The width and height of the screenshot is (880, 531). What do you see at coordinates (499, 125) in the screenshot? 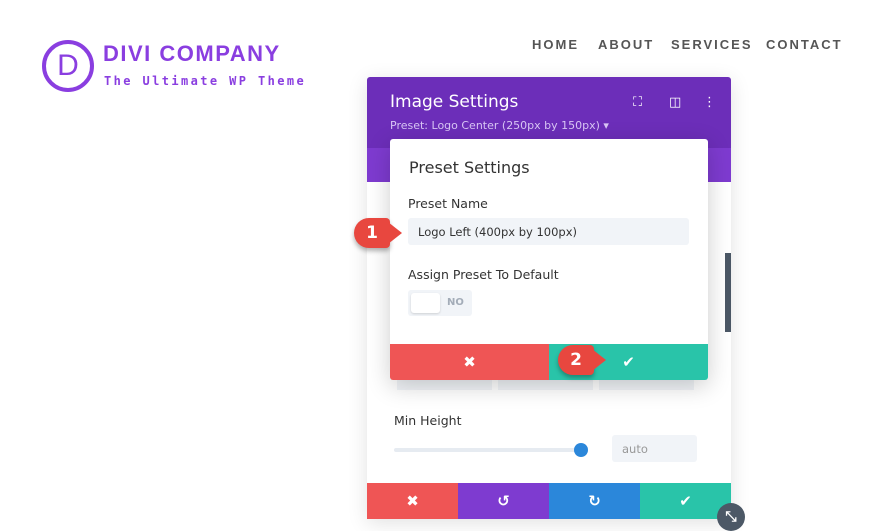
I see `preset-dropdown: Preset: Logo Center (250px by 150px) ▾` at bounding box center [499, 125].